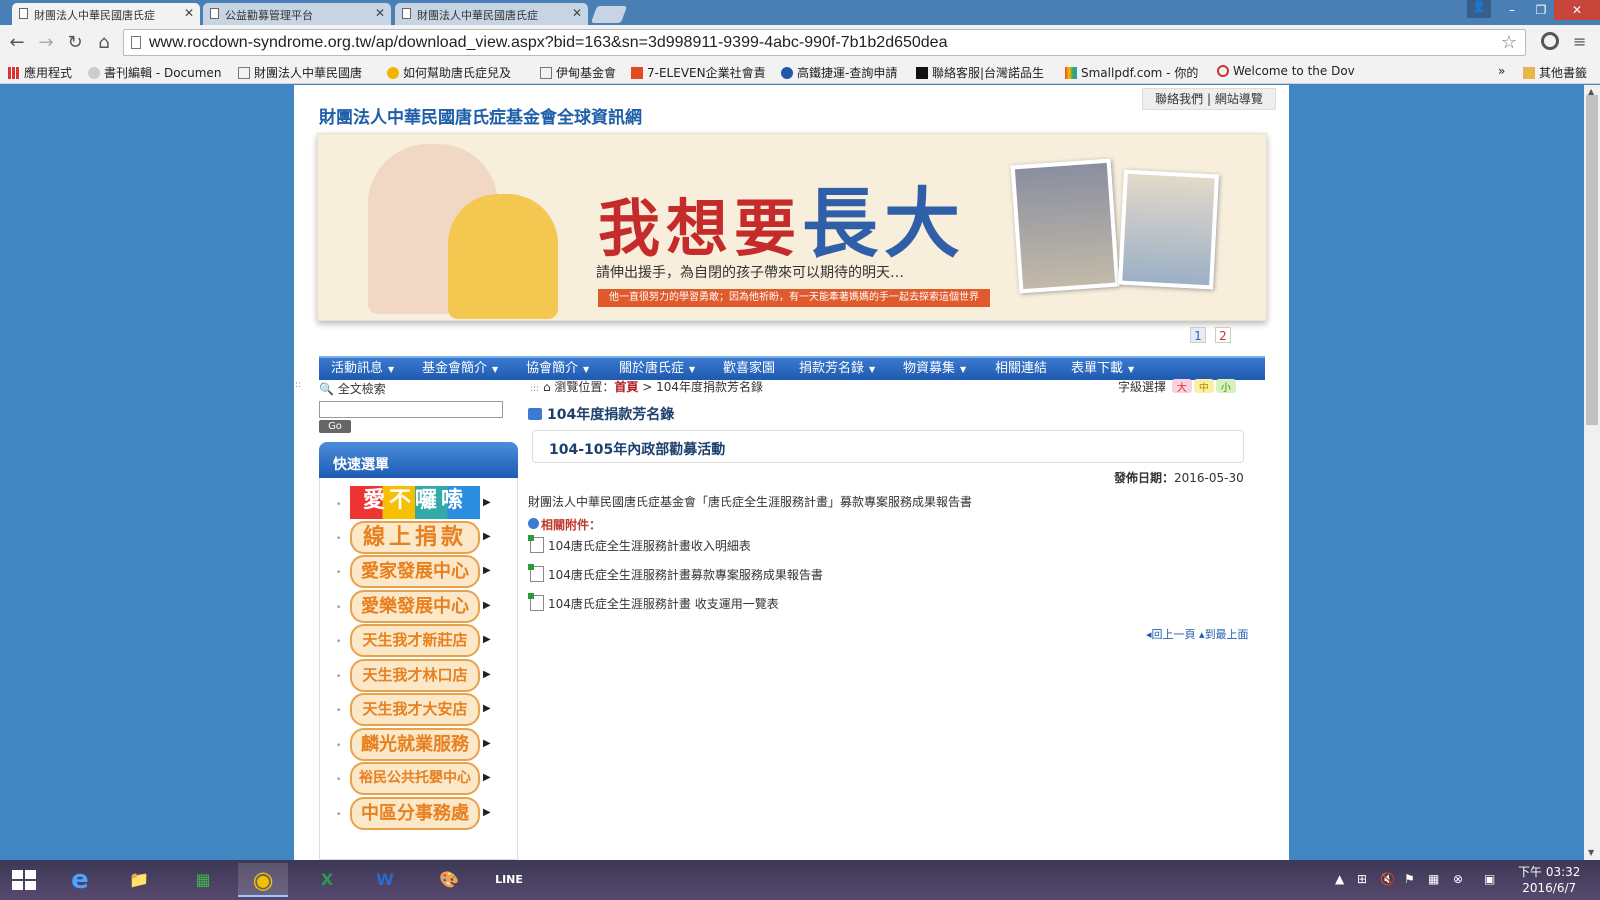 Image resolution: width=1600 pixels, height=900 pixels. I want to click on tray-overflow-icon: ▲, so click(1339, 879).